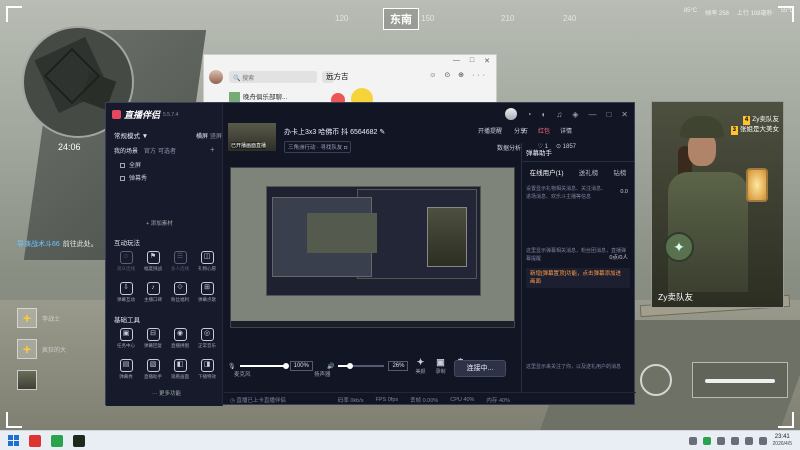 Image resolution: width=800 pixels, height=450 pixels. I want to click on network-icon, so click(748, 441).